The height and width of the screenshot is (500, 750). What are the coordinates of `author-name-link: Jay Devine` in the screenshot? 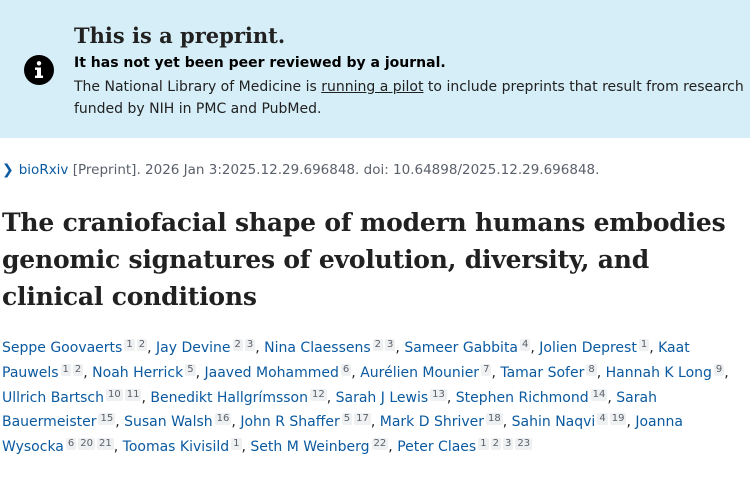 It's located at (193, 348).